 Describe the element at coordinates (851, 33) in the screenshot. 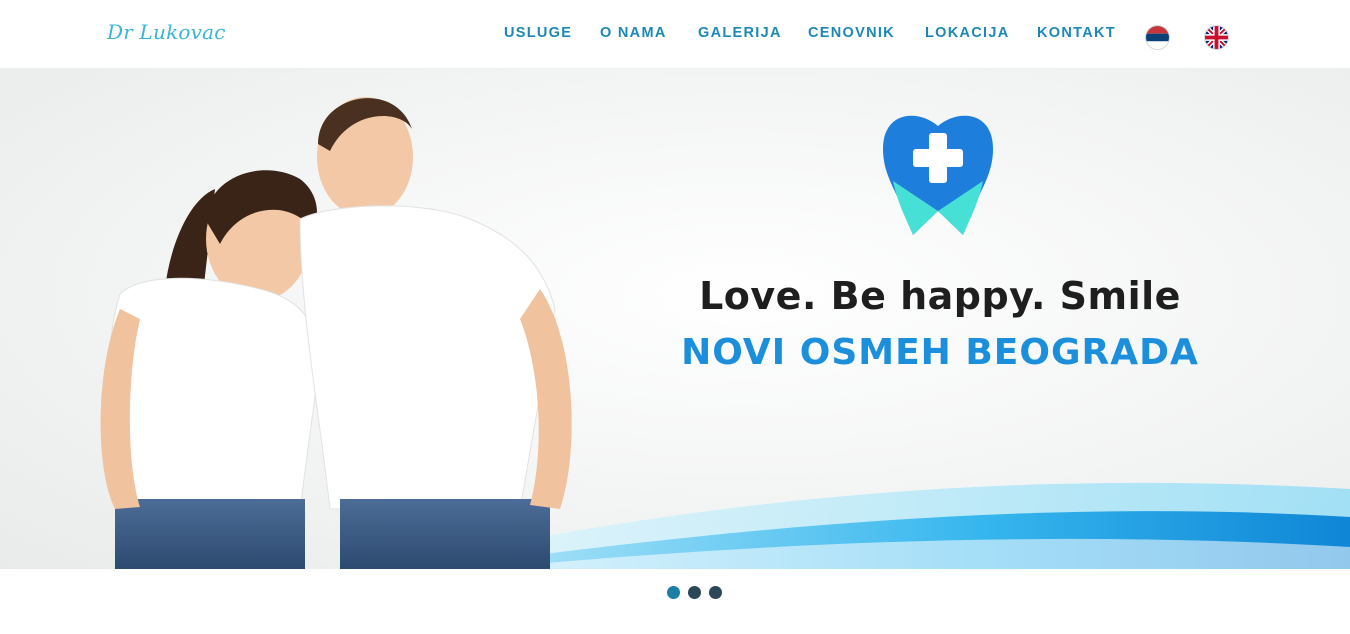

I see `nav-item-cenovnik: CENOVNIK` at that location.